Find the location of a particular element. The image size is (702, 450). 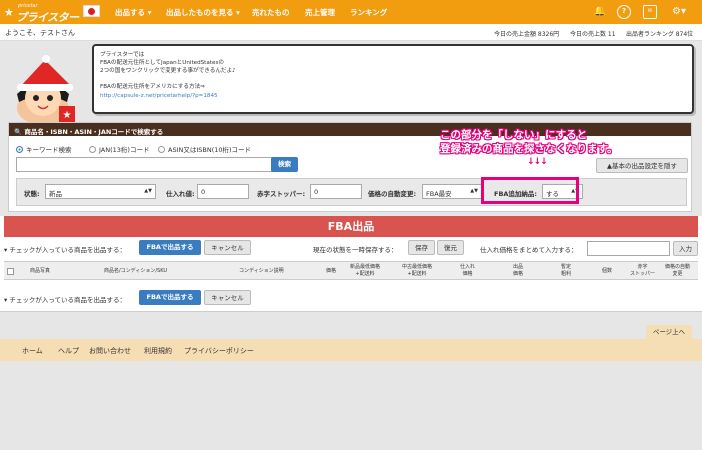

cost-label: 仕入れ値: is located at coordinates (180, 194).